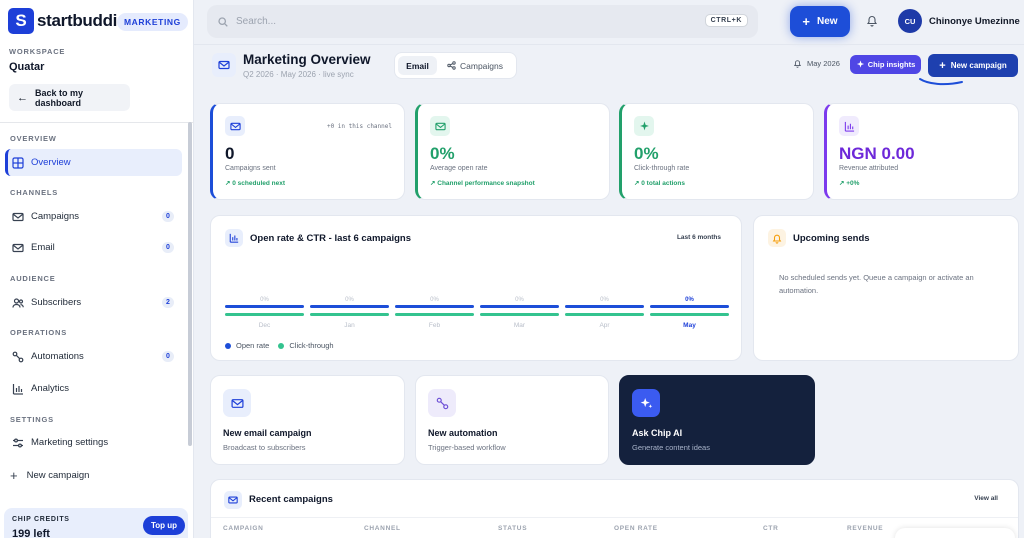 The height and width of the screenshot is (538, 1024). I want to click on section-channels: CHANNELS, so click(34, 192).